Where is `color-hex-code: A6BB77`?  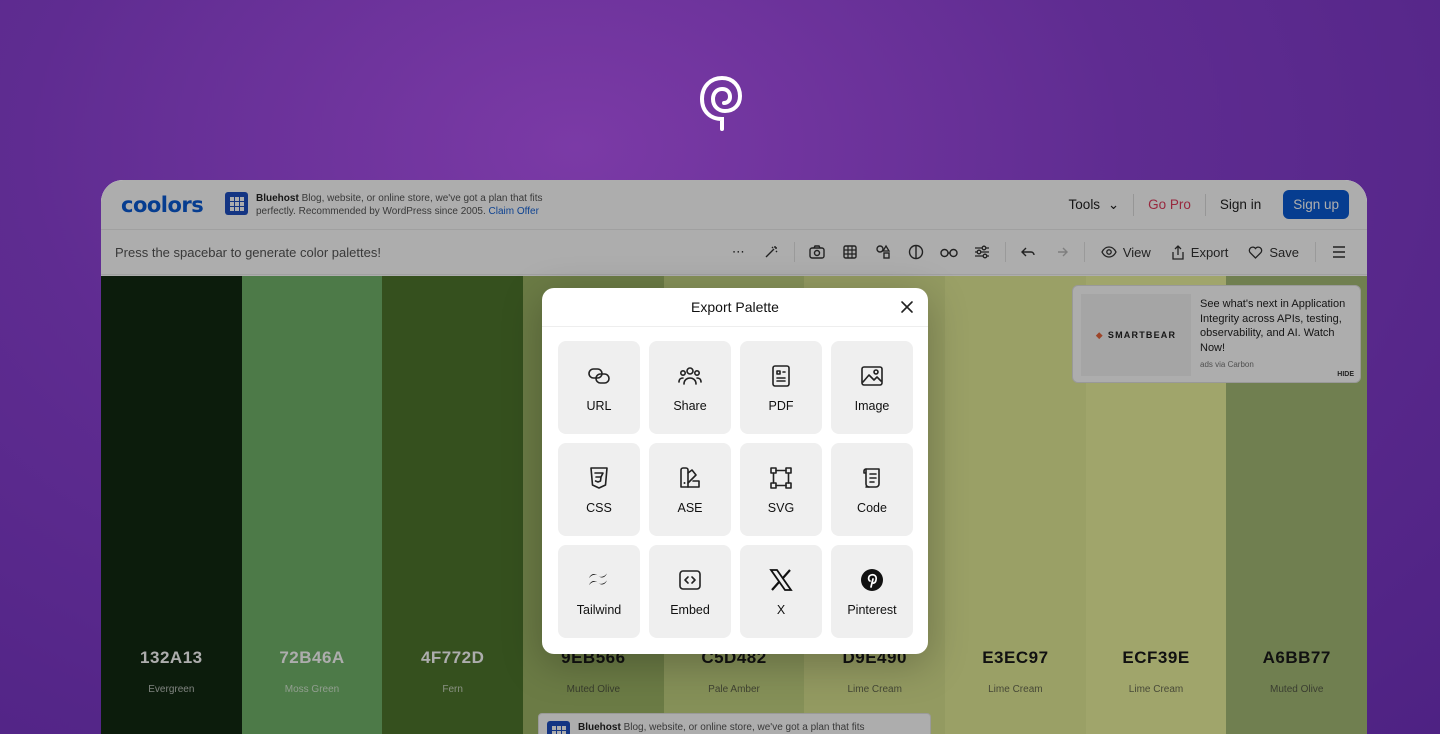 color-hex-code: A6BB77 is located at coordinates (1296, 658).